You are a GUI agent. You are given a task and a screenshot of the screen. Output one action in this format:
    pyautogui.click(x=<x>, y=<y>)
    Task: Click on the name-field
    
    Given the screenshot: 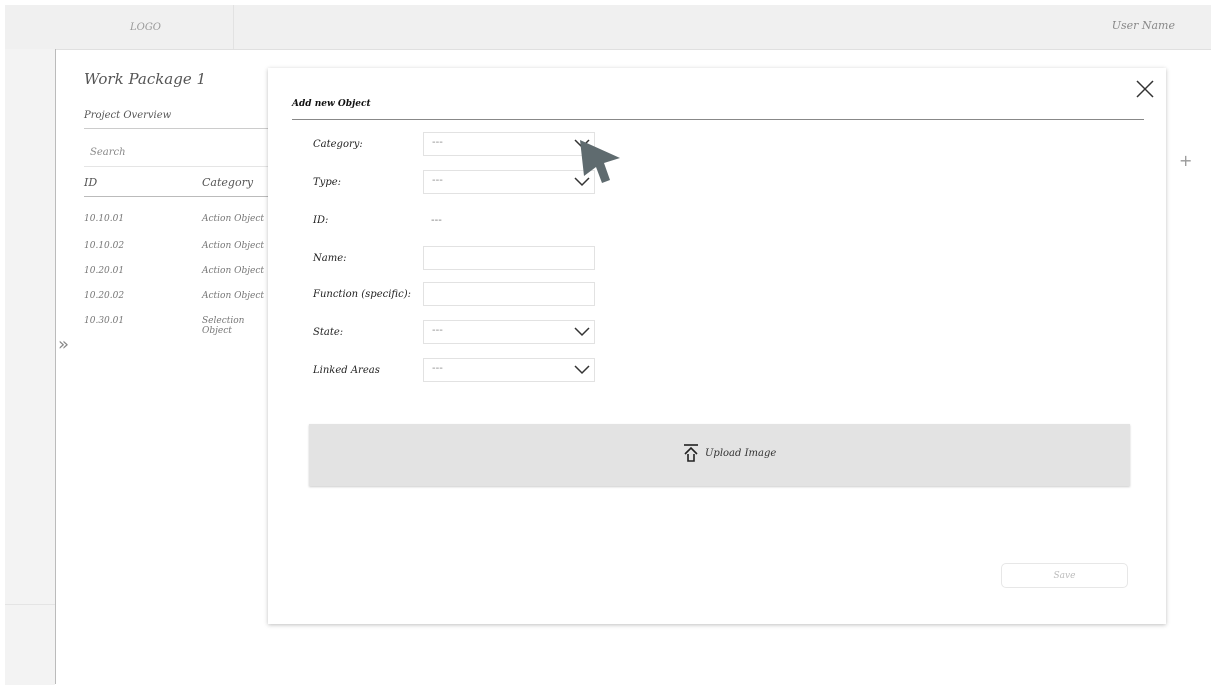 What is the action you would take?
    pyautogui.click(x=509, y=258)
    